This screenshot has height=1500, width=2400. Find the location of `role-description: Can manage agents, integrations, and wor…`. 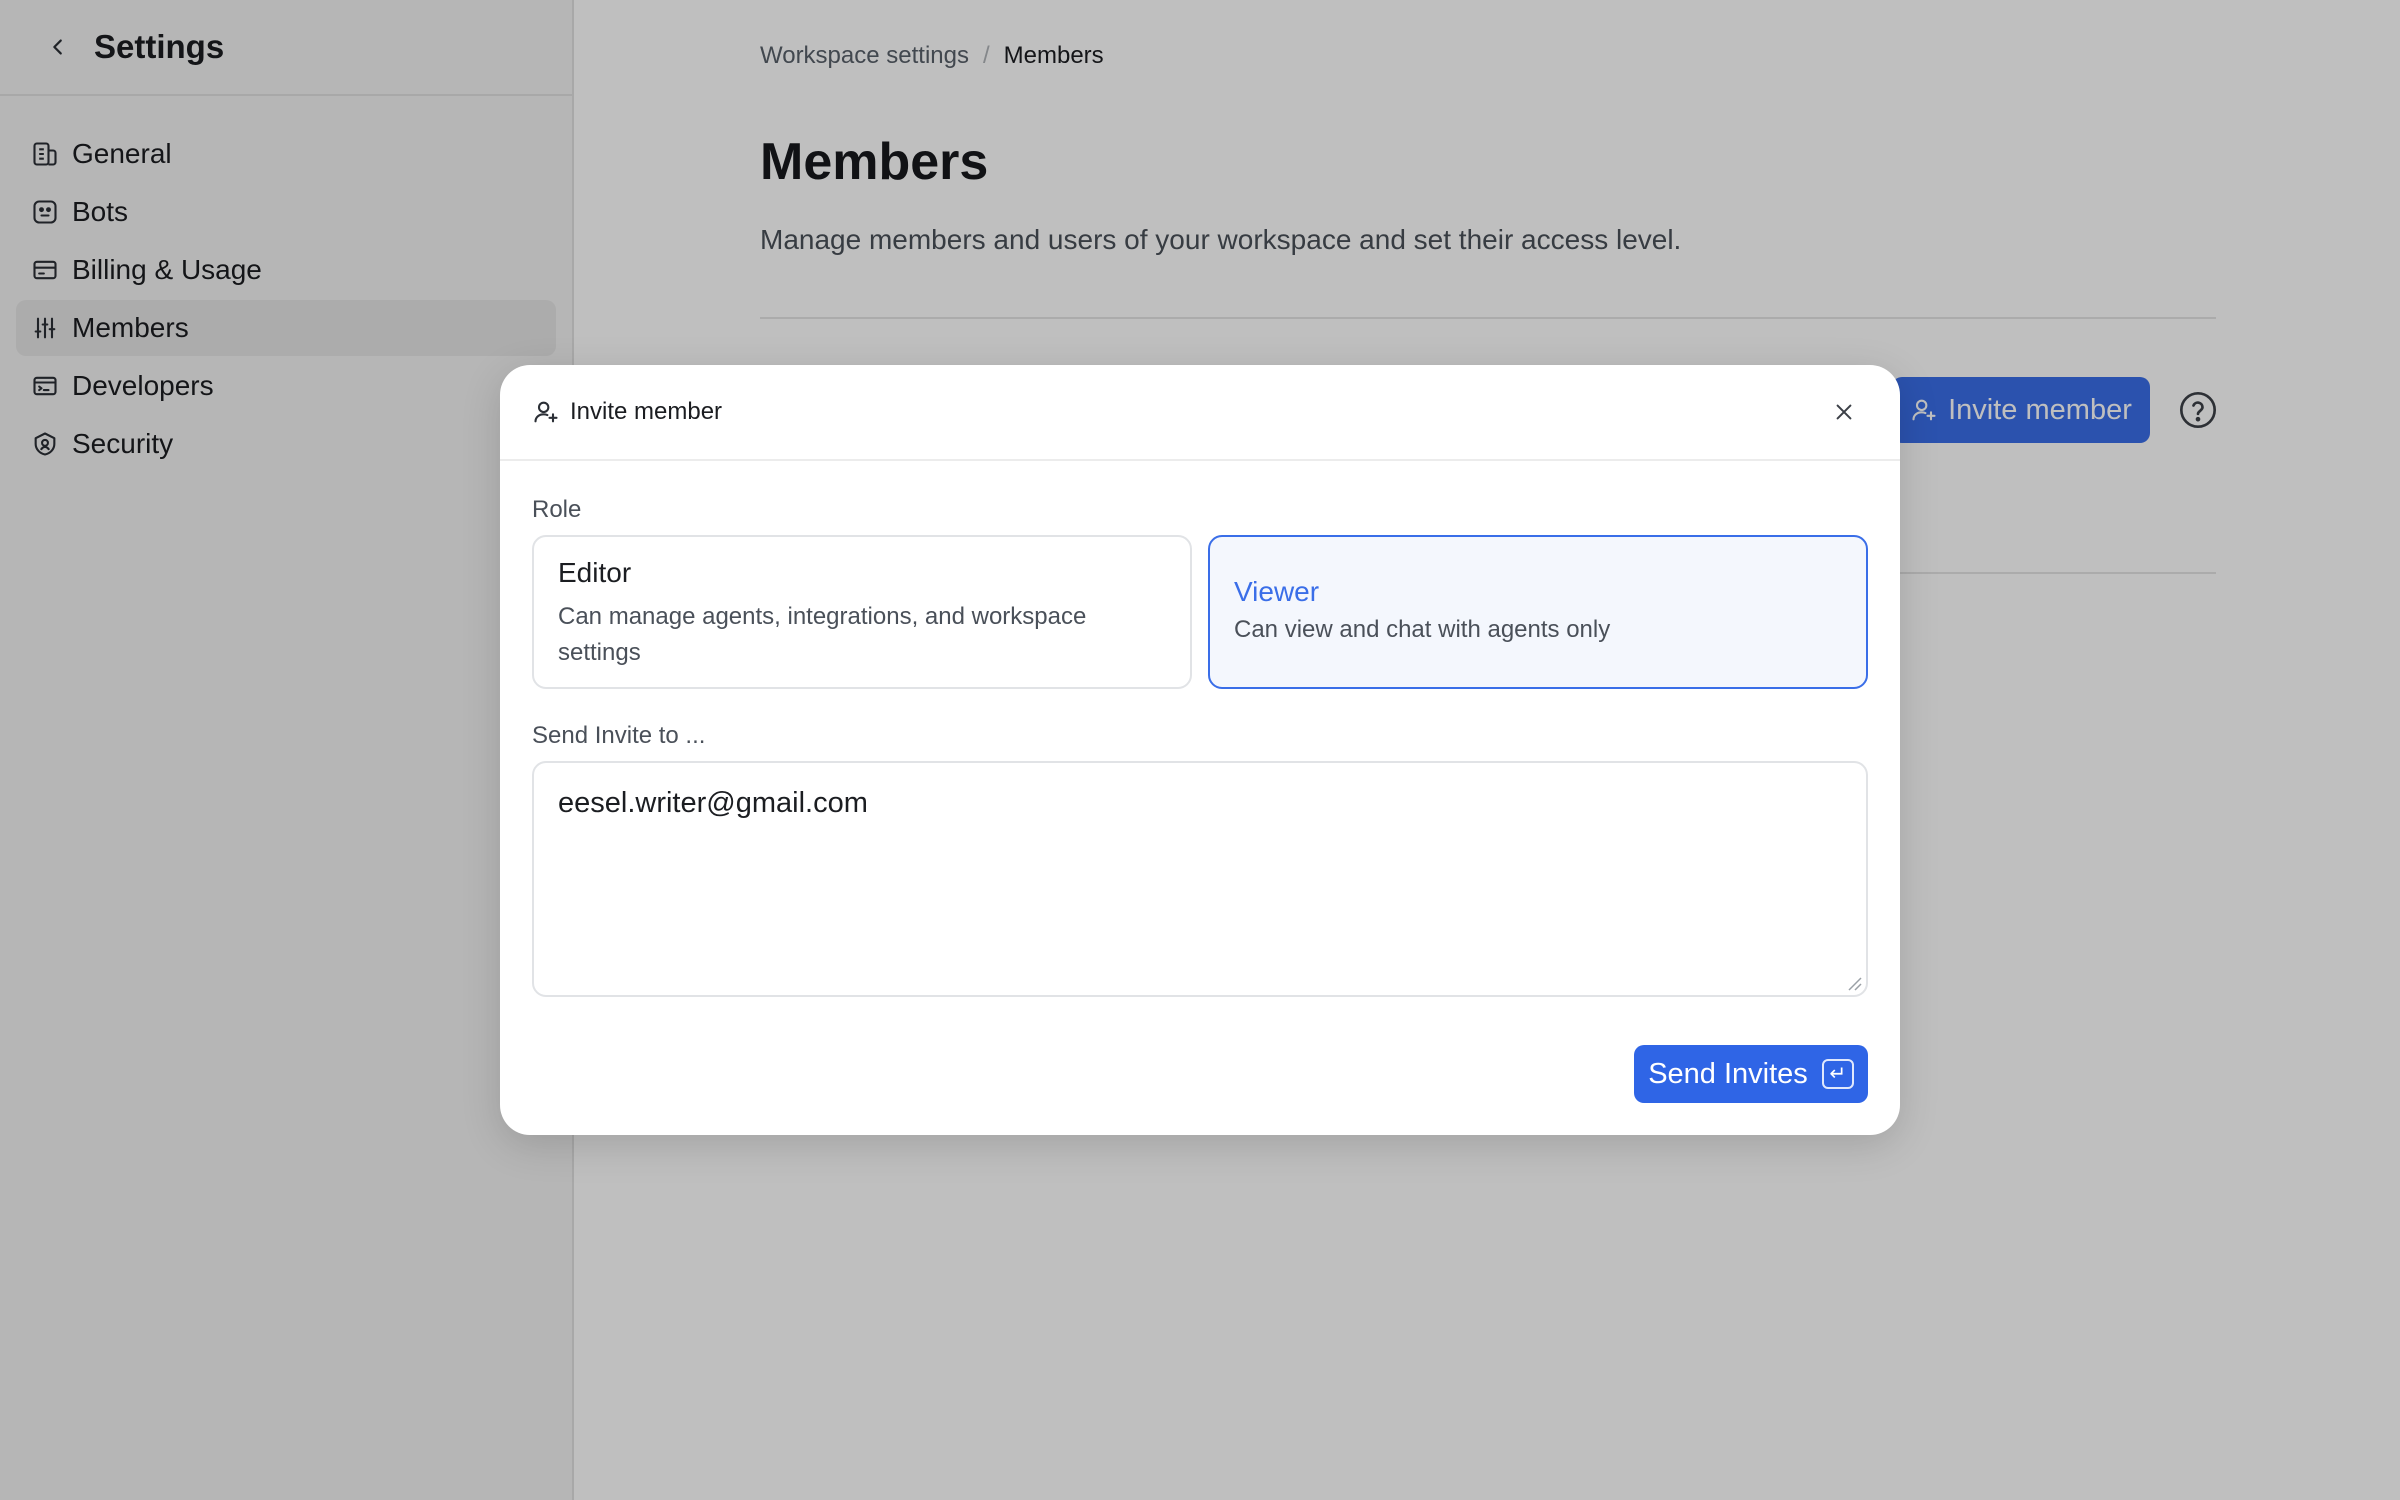

role-description: Can manage agents, integrations, and wor… is located at coordinates (822, 634).